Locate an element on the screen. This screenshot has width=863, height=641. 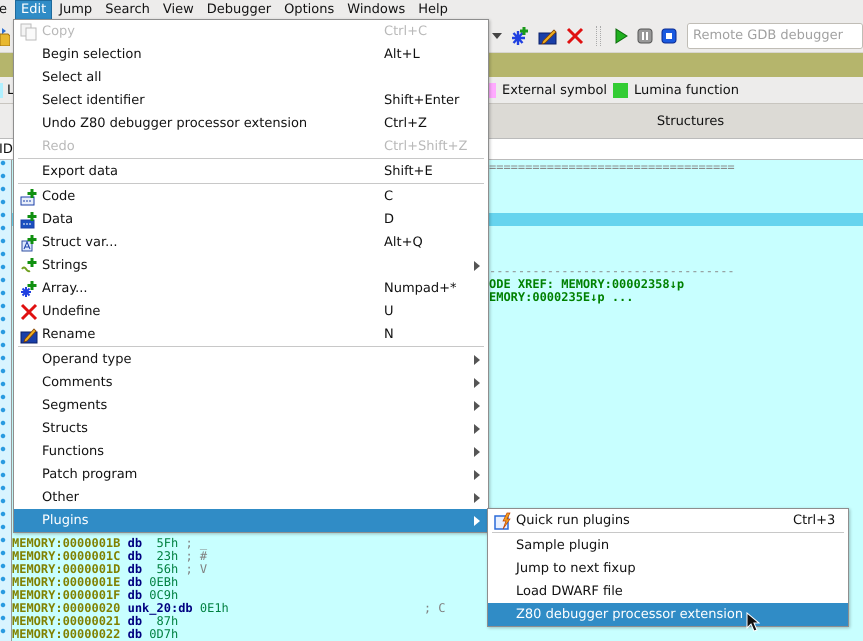
address: MEMORY:00000020 is located at coordinates (66, 608).